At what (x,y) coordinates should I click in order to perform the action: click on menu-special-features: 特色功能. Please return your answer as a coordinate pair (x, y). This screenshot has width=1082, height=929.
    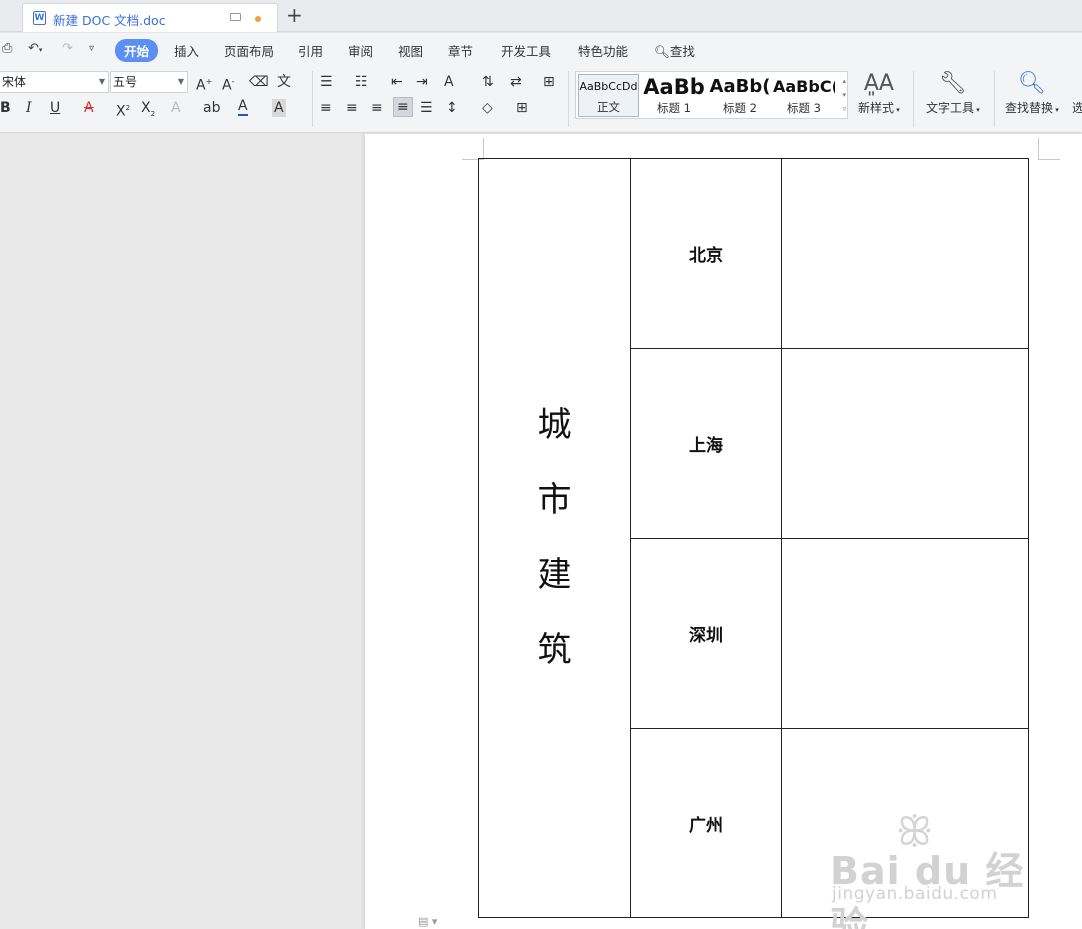
    Looking at the image, I should click on (603, 50).